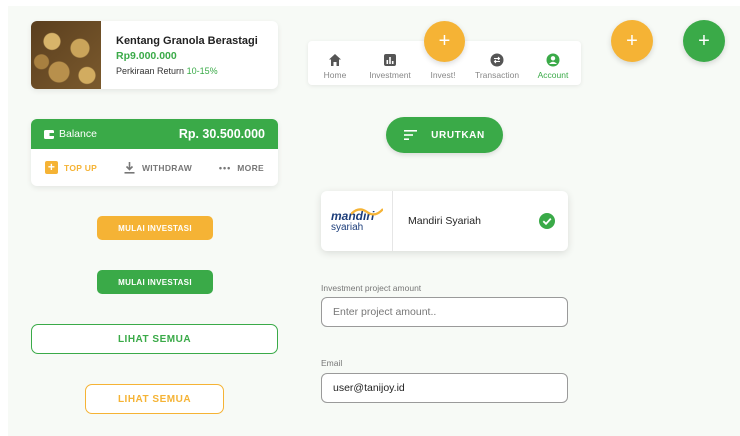  Describe the element at coordinates (332, 363) in the screenshot. I see `email-label: Email` at that location.